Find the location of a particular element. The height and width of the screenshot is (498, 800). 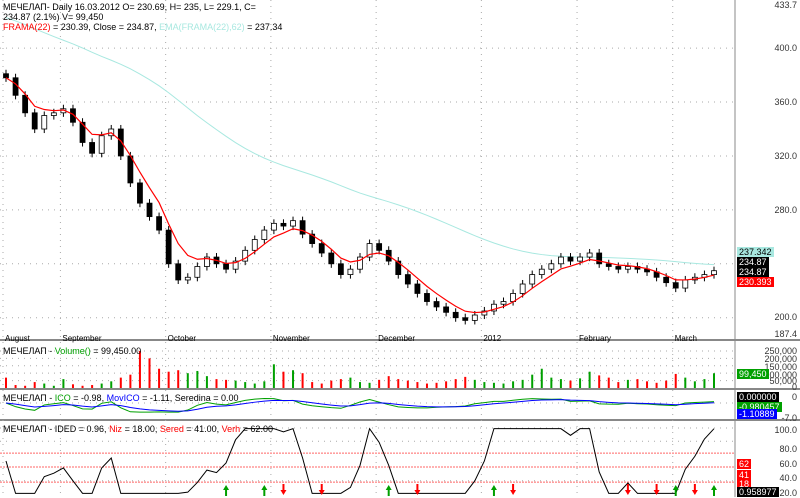

month-label: September is located at coordinates (82, 338).